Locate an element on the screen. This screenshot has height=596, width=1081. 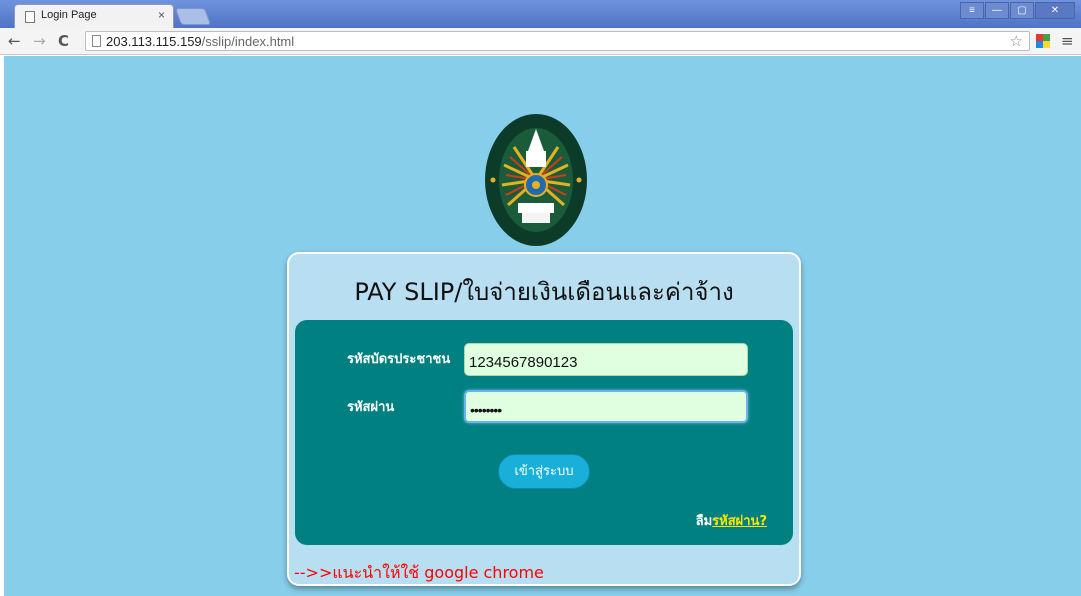
page-title: PAY SLIP/ใบจ่ายเงินเดือนและค่าจ้าง is located at coordinates (544, 292).